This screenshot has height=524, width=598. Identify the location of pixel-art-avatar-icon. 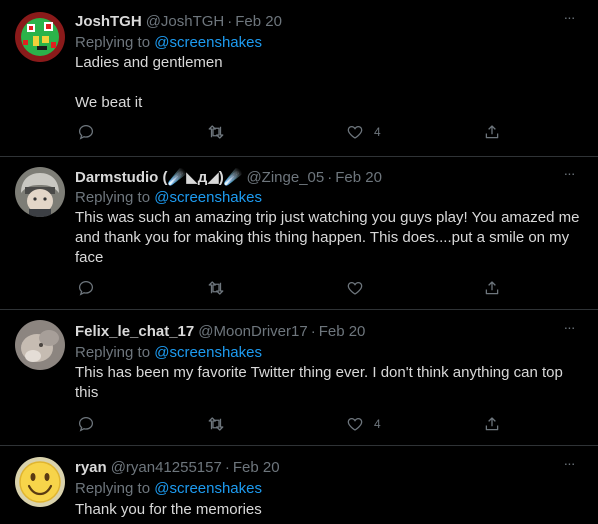
(40, 37).